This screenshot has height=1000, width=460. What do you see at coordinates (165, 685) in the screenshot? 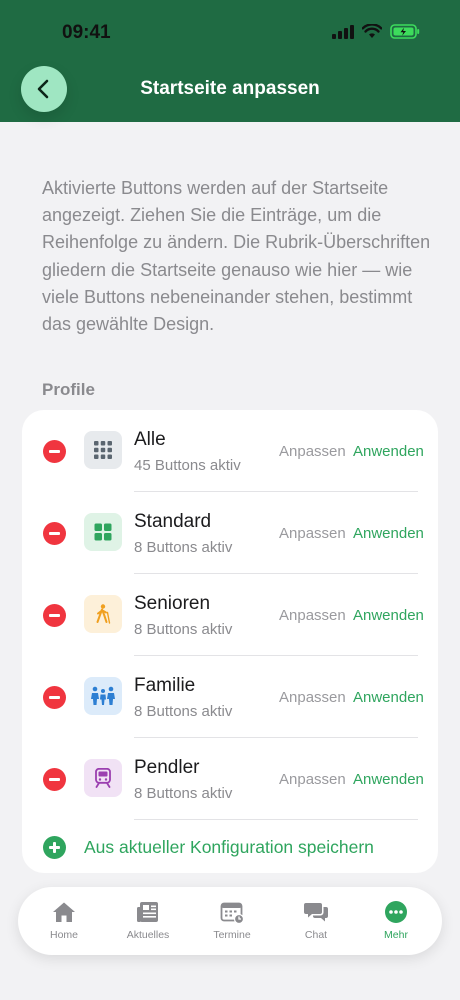
I see `profile-name: Familie` at bounding box center [165, 685].